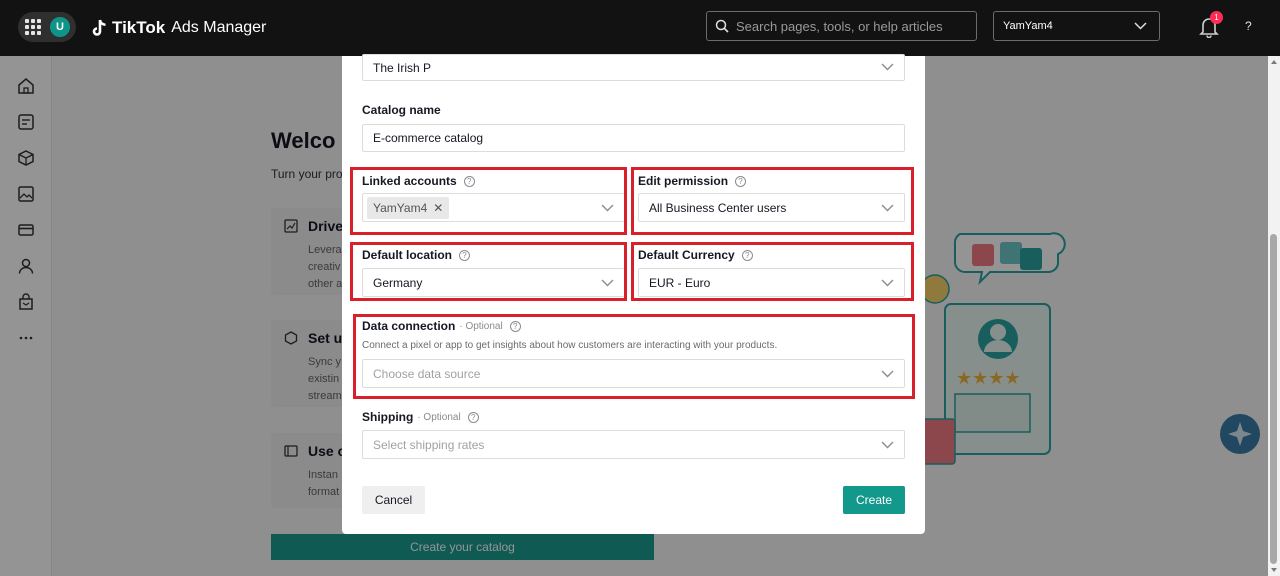  What do you see at coordinates (439, 417) in the screenshot?
I see `optional-tag: · Optional` at bounding box center [439, 417].